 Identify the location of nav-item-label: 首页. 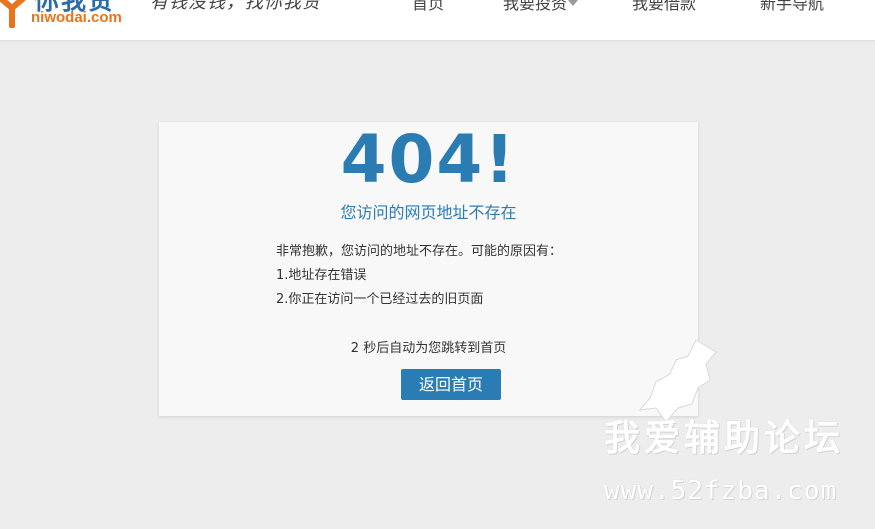
(428, 6).